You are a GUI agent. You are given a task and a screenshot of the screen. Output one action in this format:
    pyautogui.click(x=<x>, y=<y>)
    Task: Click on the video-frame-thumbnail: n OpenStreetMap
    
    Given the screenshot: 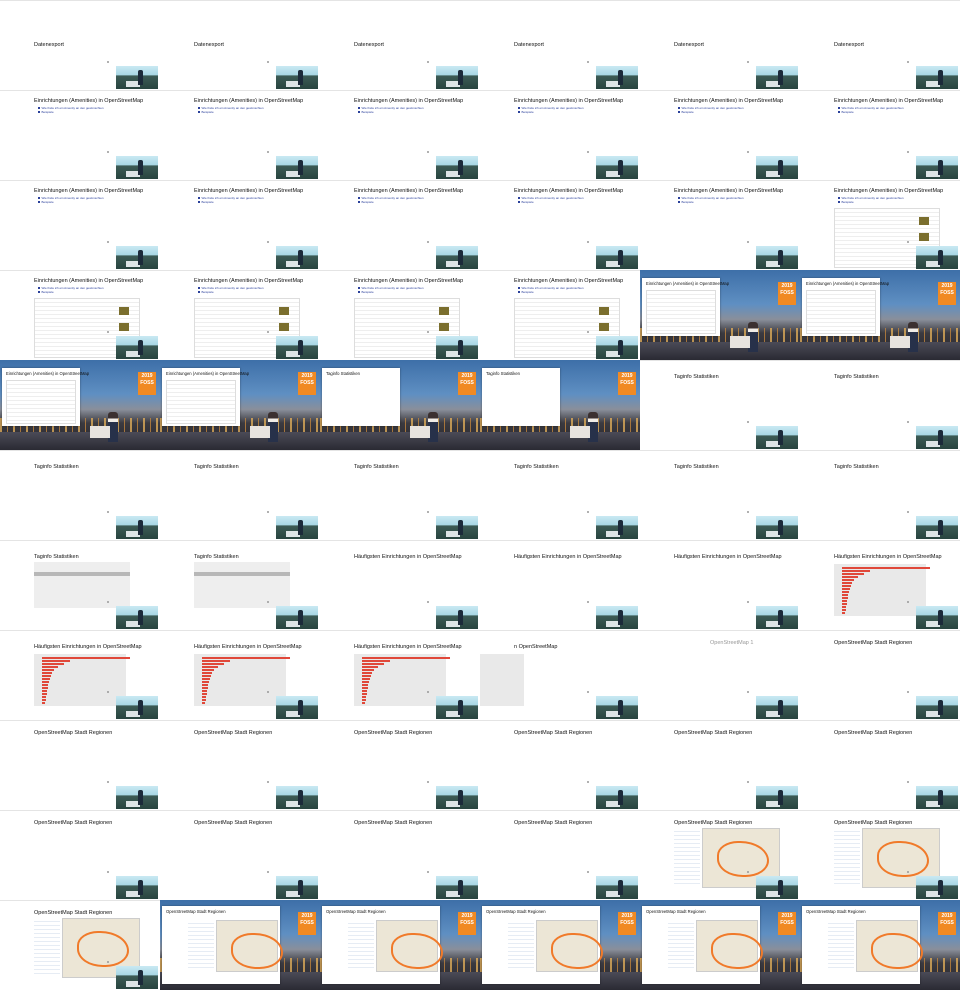 What is the action you would take?
    pyautogui.click(x=560, y=675)
    